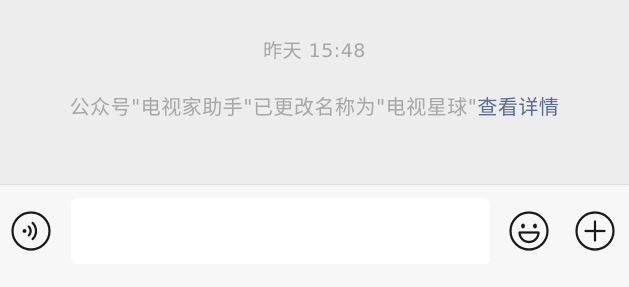  I want to click on system-notice: 公众号"电视家助手"已更改名称为"电视星球"查看详情, so click(314, 107).